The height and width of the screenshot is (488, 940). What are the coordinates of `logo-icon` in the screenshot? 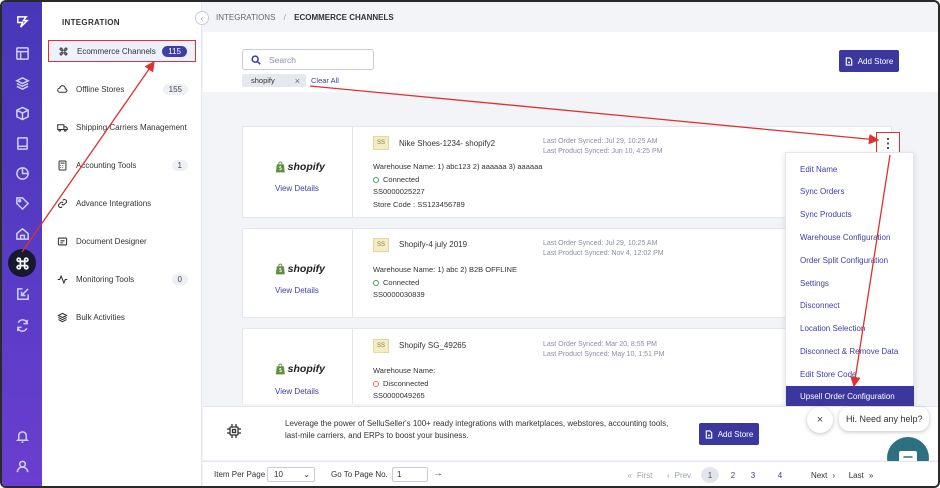 It's located at (22, 21).